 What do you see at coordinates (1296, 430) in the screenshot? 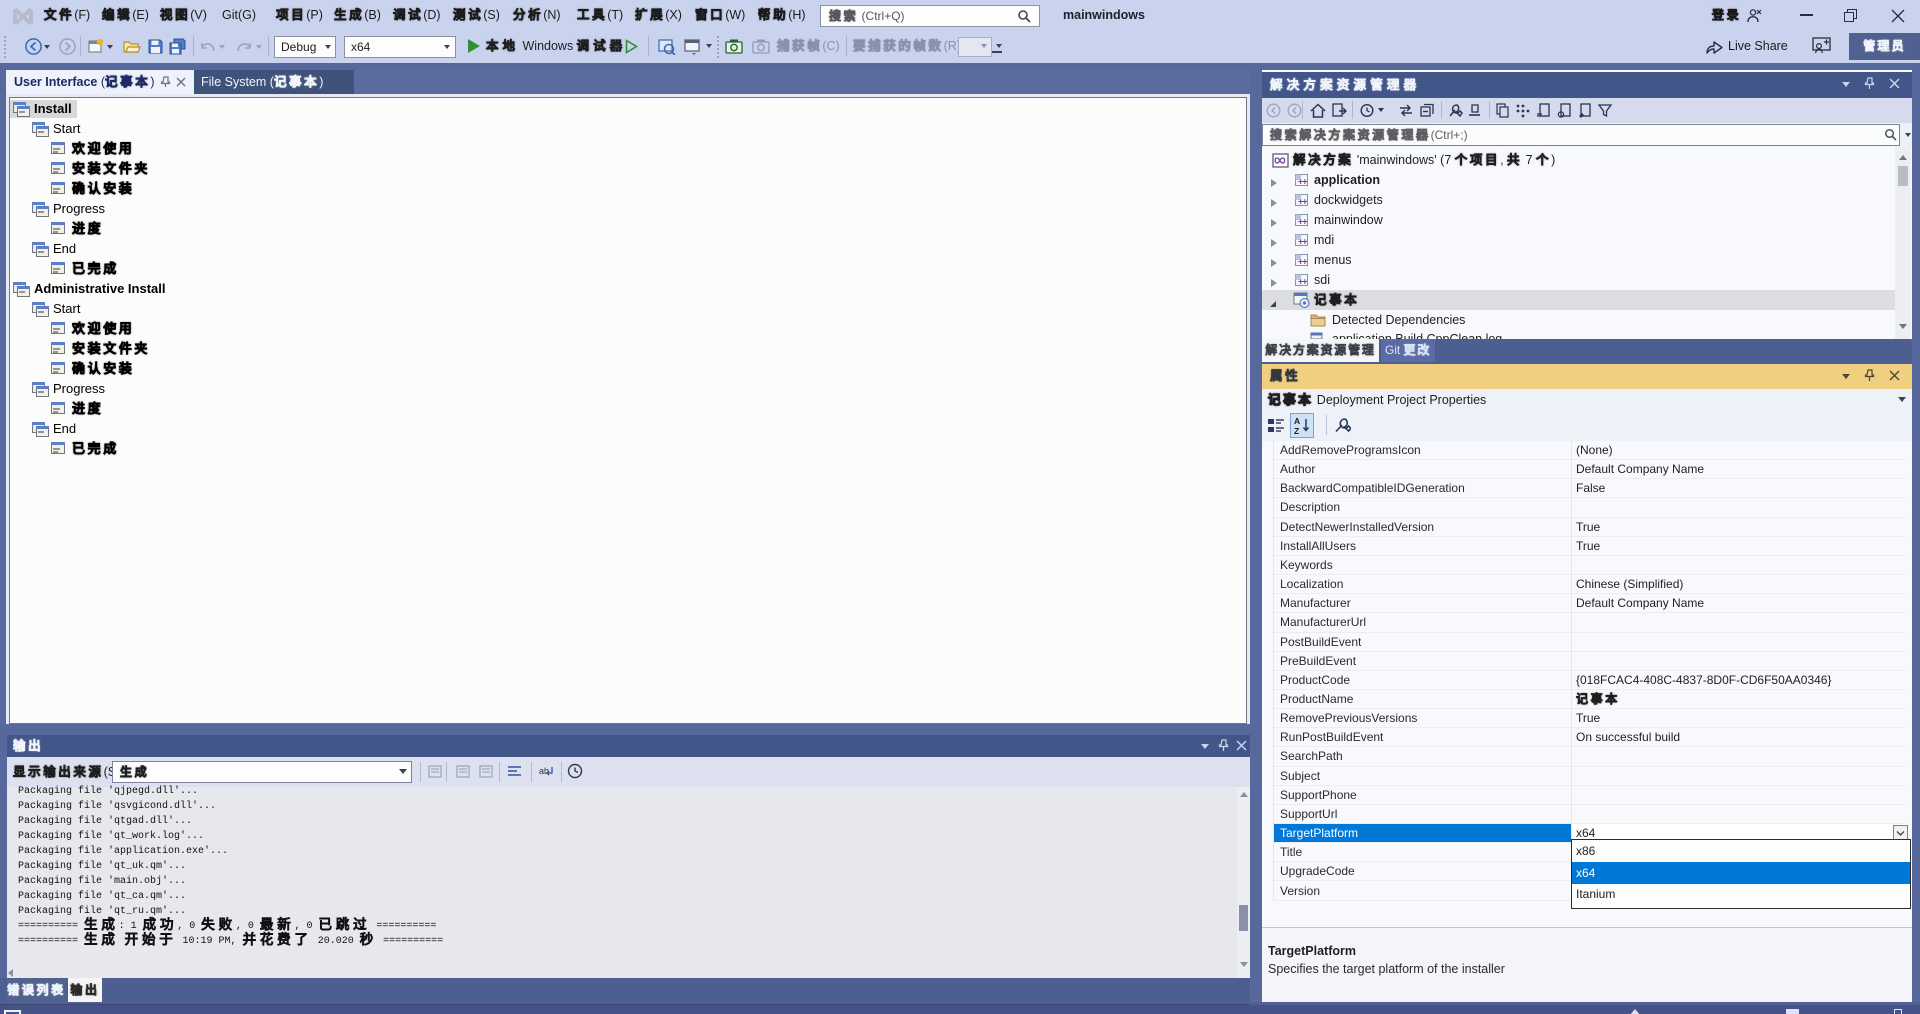
I see `svg-text: Z` at bounding box center [1296, 430].